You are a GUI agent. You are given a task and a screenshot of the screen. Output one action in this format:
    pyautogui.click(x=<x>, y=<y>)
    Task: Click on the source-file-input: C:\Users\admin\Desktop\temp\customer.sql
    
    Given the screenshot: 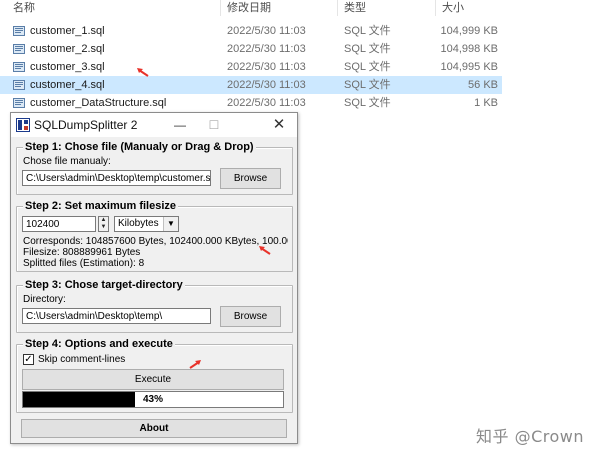 What is the action you would take?
    pyautogui.click(x=116, y=178)
    